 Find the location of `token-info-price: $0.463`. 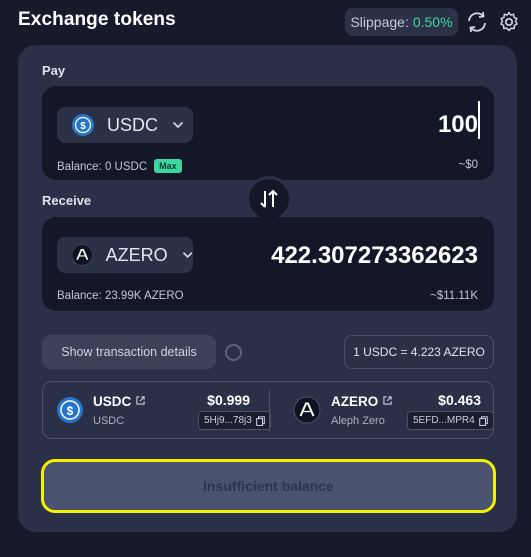

token-info-price: $0.463 is located at coordinates (459, 400).